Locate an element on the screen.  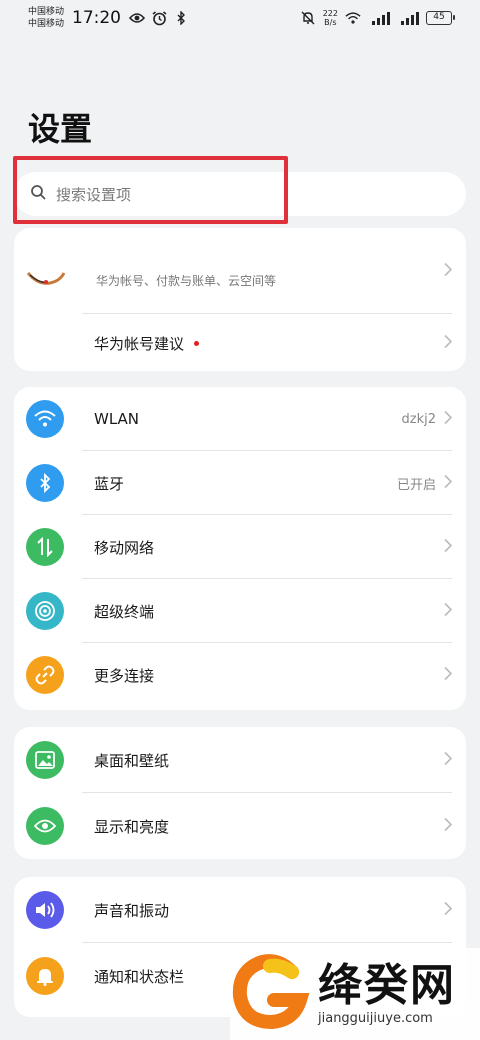
bell-icon is located at coordinates (45, 976).